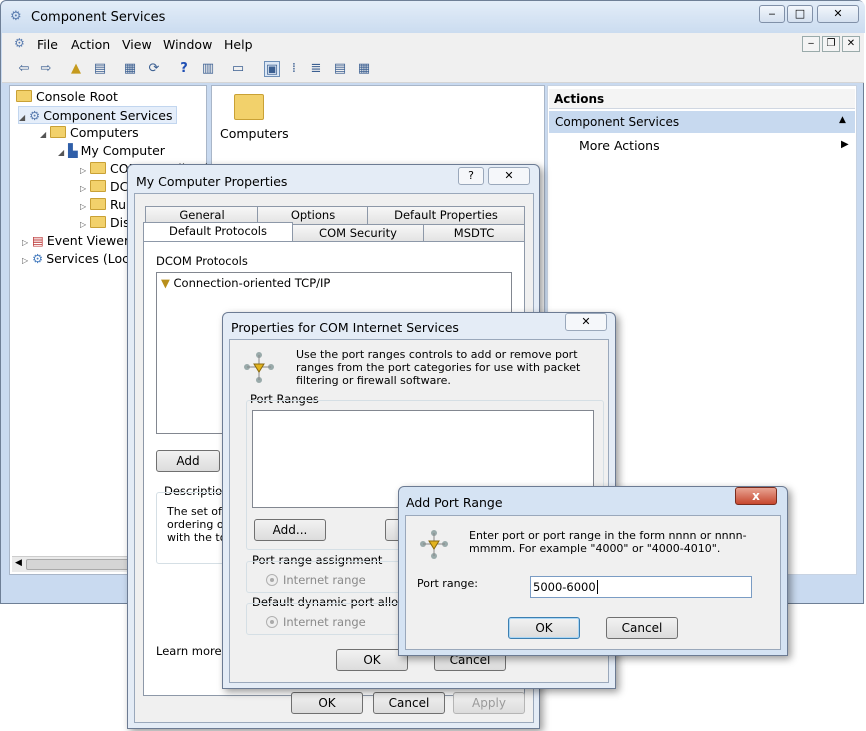 The height and width of the screenshot is (731, 866). What do you see at coordinates (18, 563) in the screenshot?
I see `scroll-left-icon: ◀` at bounding box center [18, 563].